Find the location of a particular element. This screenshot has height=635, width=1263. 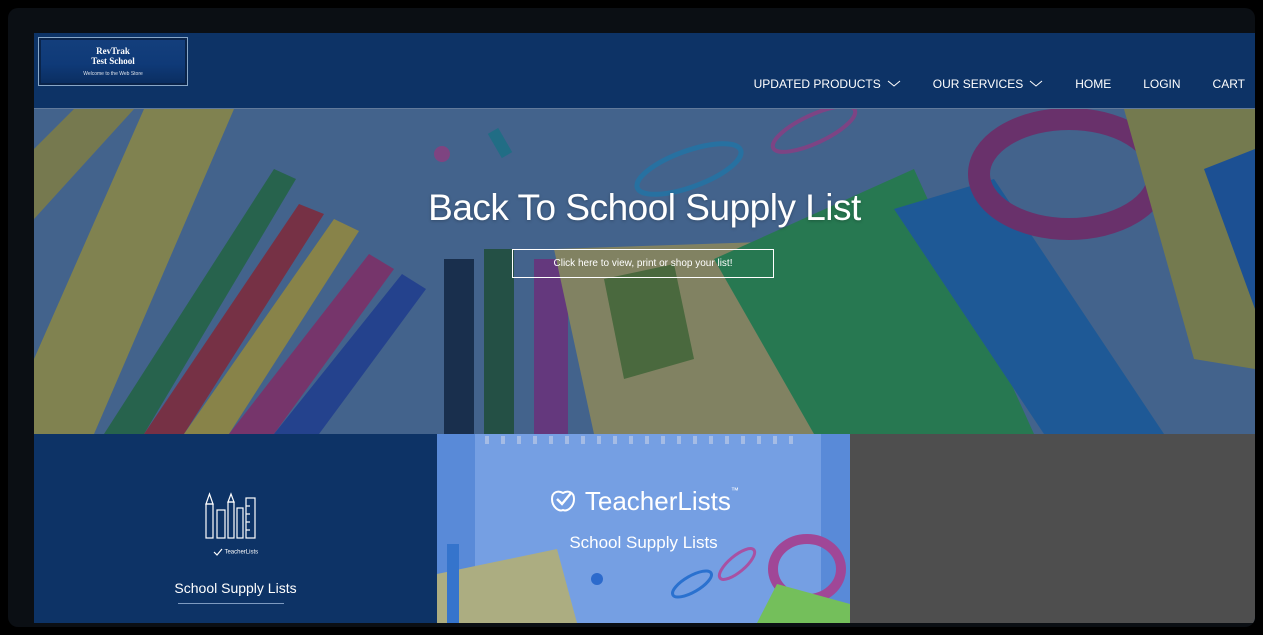

nav-login-label: LOGIN is located at coordinates (1162, 84).